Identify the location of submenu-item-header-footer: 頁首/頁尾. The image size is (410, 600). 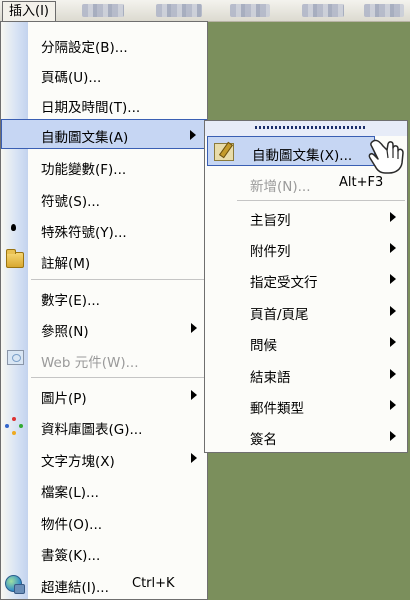
(306, 311).